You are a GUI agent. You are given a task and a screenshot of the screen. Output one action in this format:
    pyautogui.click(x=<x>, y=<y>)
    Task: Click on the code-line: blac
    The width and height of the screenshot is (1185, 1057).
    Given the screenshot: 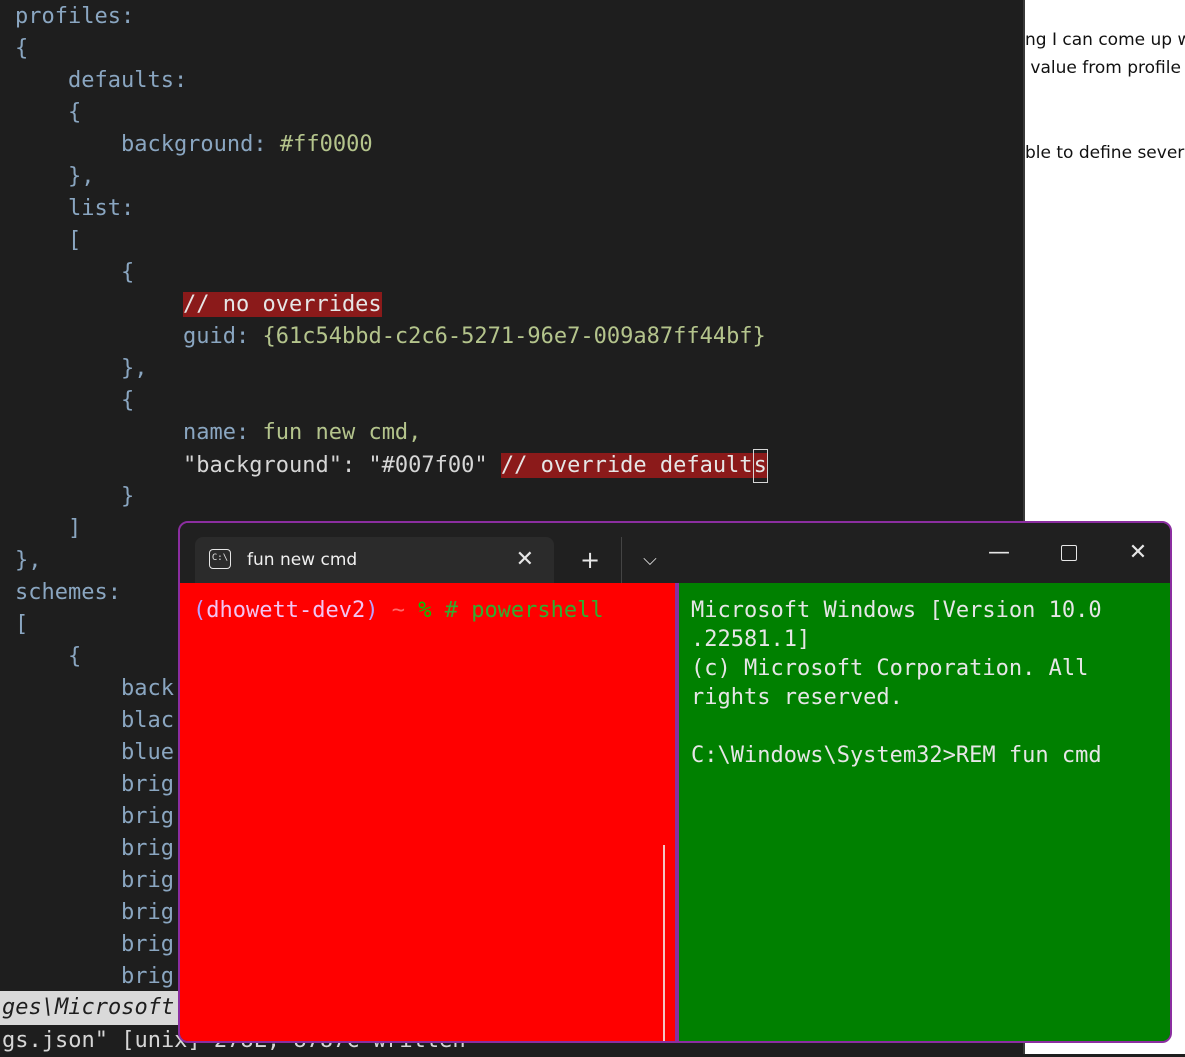 What is the action you would take?
    pyautogui.click(x=94, y=721)
    